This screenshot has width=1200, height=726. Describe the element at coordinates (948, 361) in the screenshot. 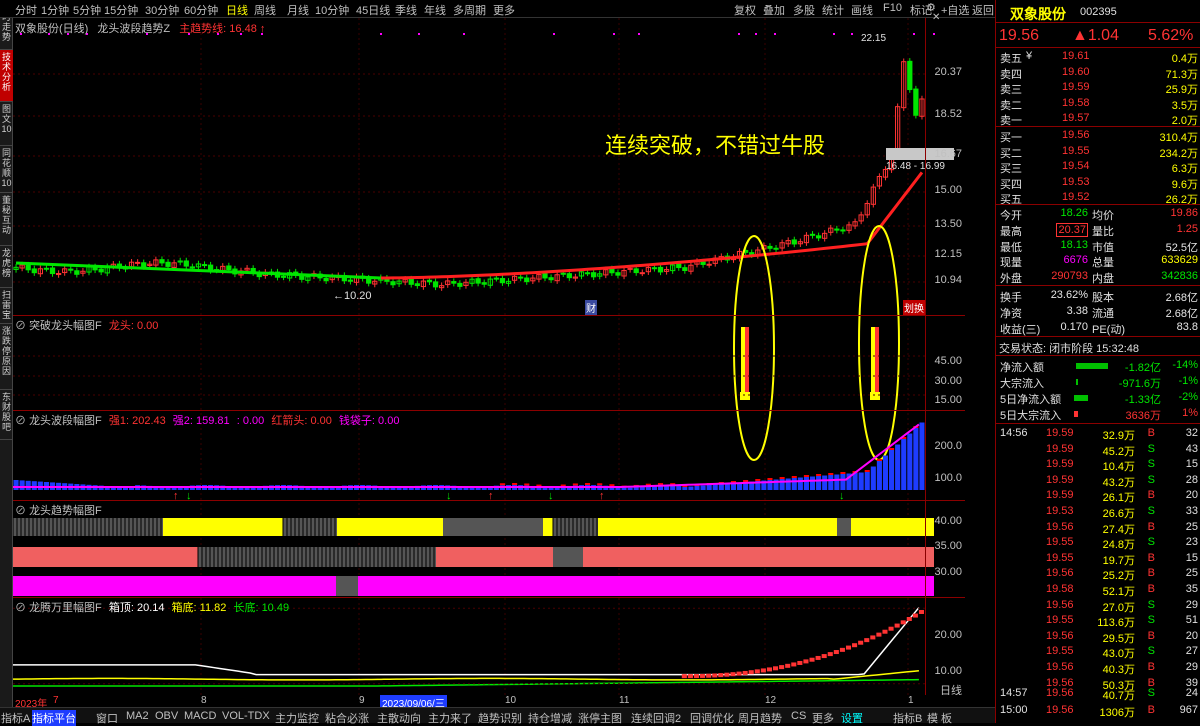

I see `axis-tick: 45.00` at that location.